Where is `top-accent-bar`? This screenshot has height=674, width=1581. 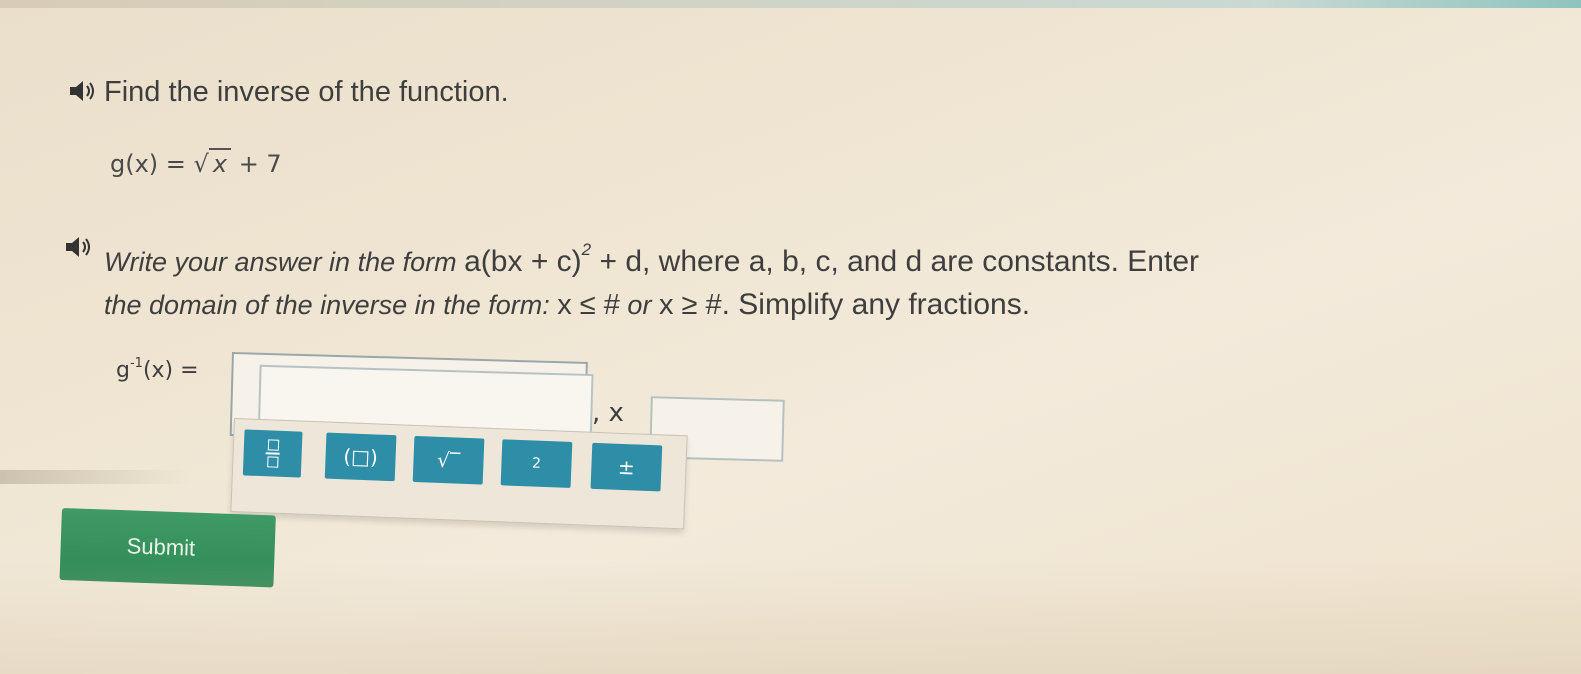
top-accent-bar is located at coordinates (790, 4).